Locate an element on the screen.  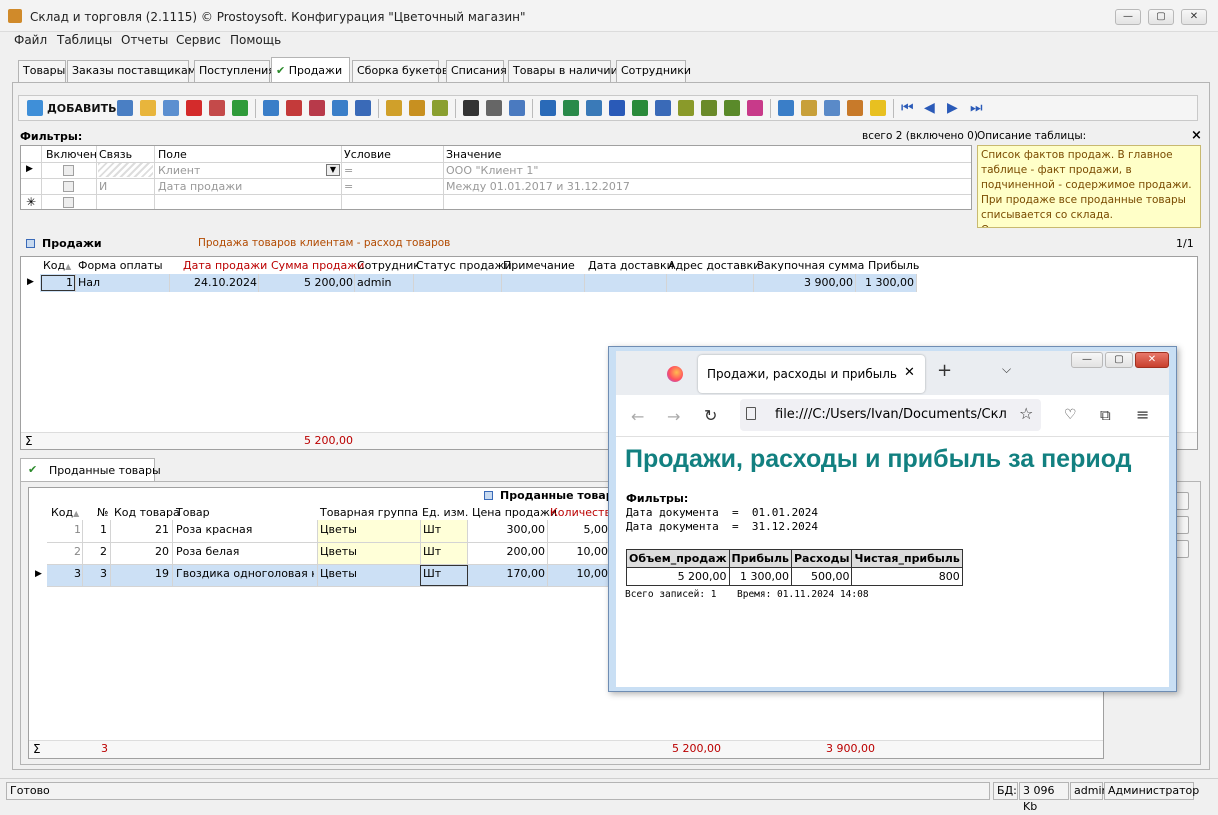
filter-active-icon is located at coordinates (394, 108).